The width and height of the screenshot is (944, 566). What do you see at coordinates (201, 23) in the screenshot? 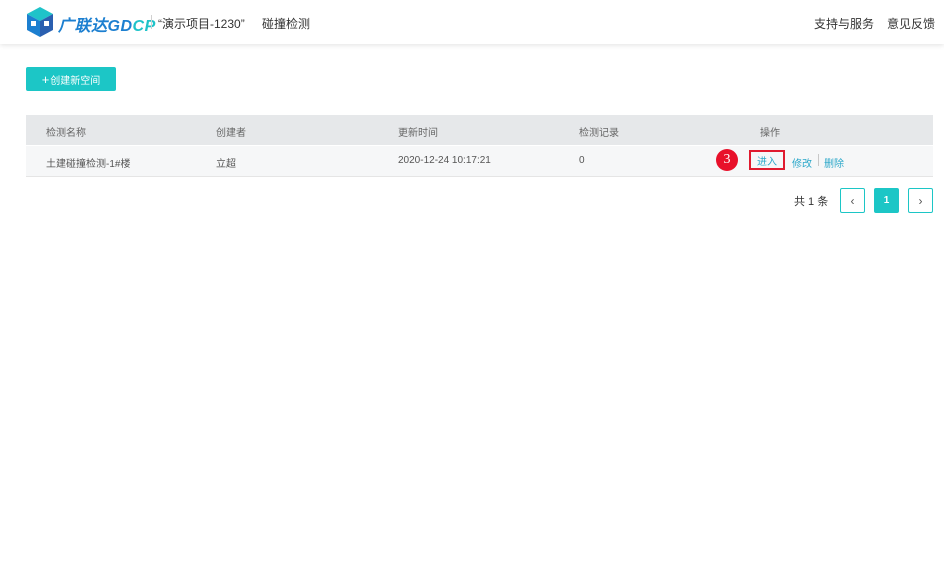
I see `project-name: “演示项目-1230”` at bounding box center [201, 23].